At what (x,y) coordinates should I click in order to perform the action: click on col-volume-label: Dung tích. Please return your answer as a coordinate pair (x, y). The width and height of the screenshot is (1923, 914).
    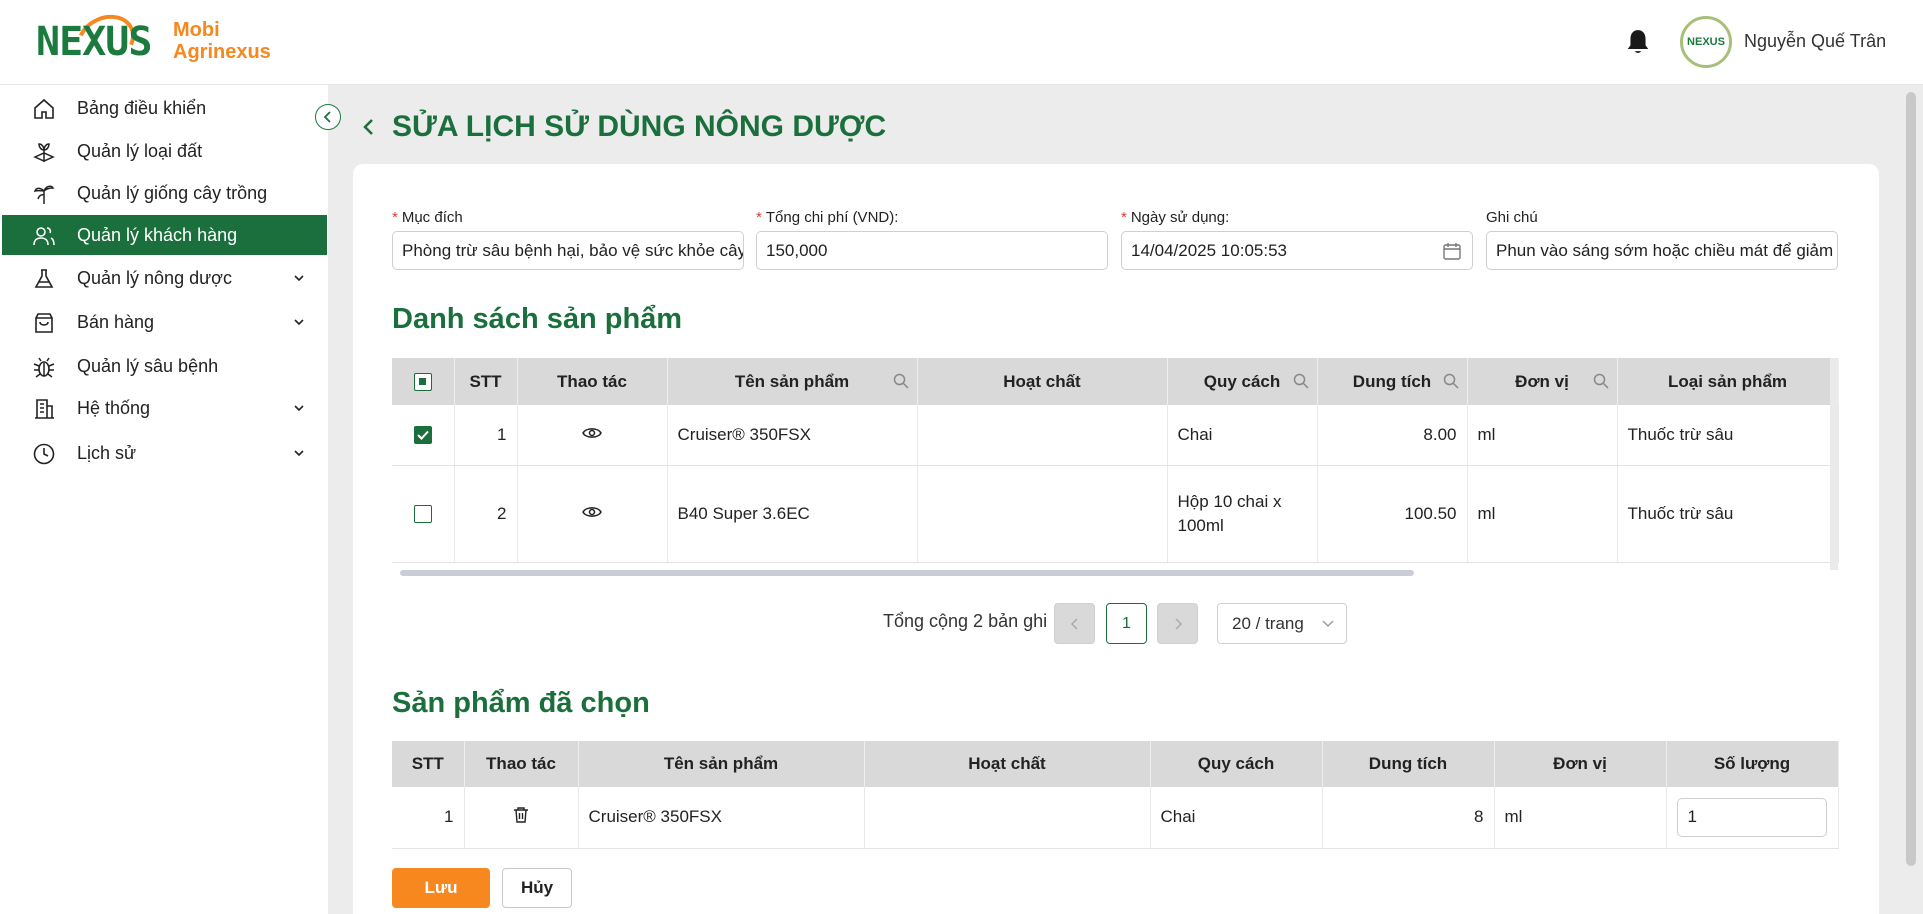
    Looking at the image, I should click on (1392, 381).